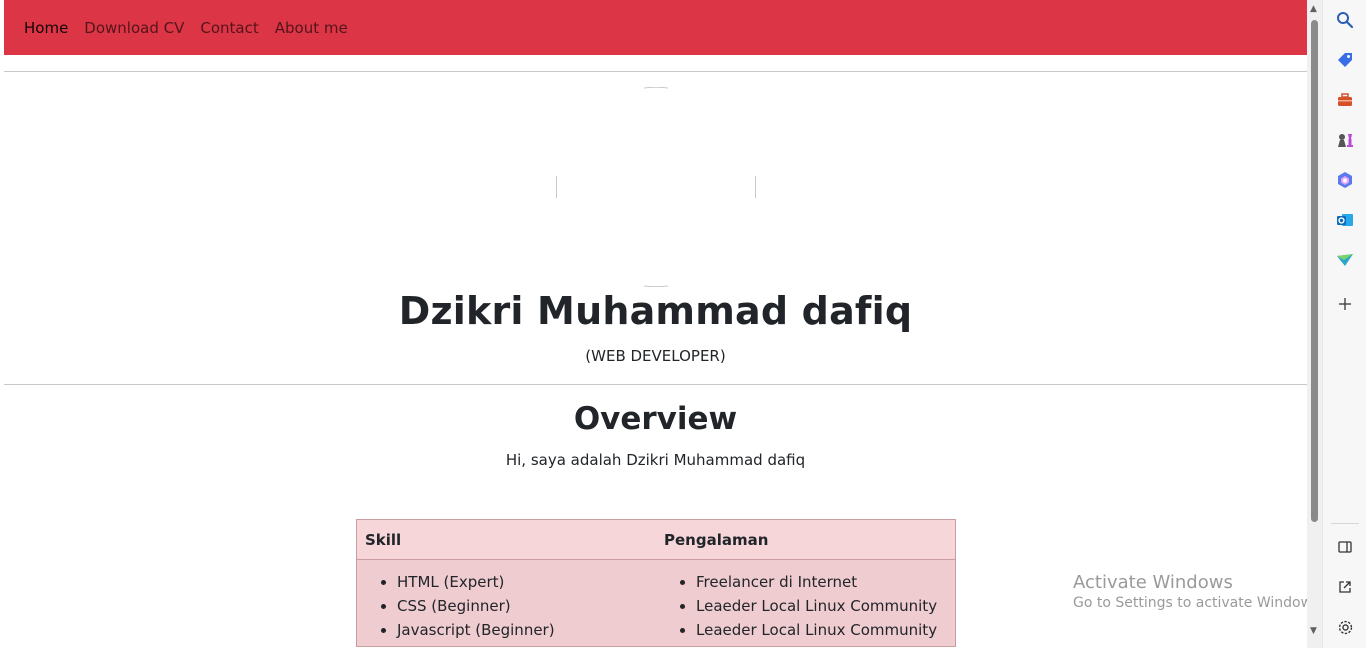 This screenshot has width=1366, height=648. Describe the element at coordinates (1345, 304) in the screenshot. I see `add-icon` at that location.